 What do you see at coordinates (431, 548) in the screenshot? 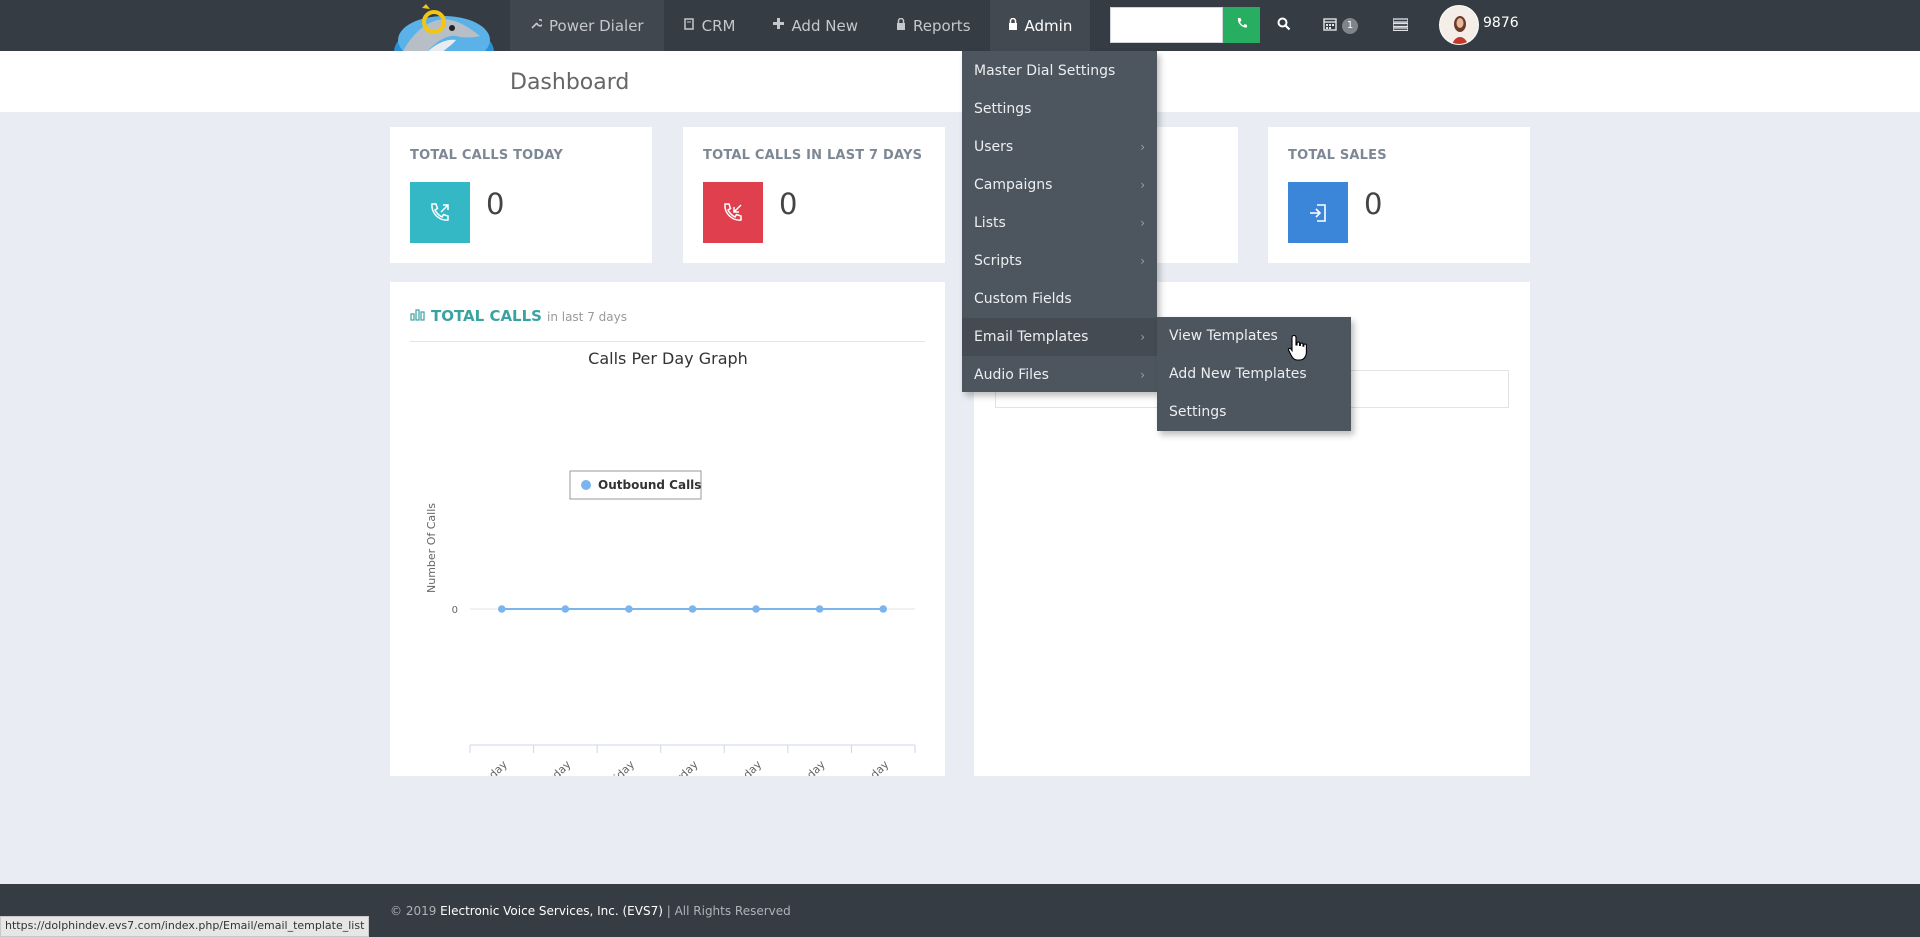
I see `y-axis-label: Number Of Calls` at bounding box center [431, 548].